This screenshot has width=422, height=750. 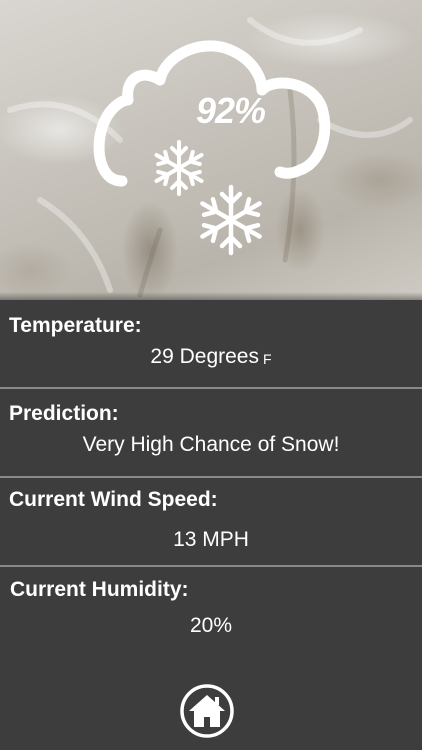 I want to click on temperature-value: 29 Degrees, so click(x=204, y=356).